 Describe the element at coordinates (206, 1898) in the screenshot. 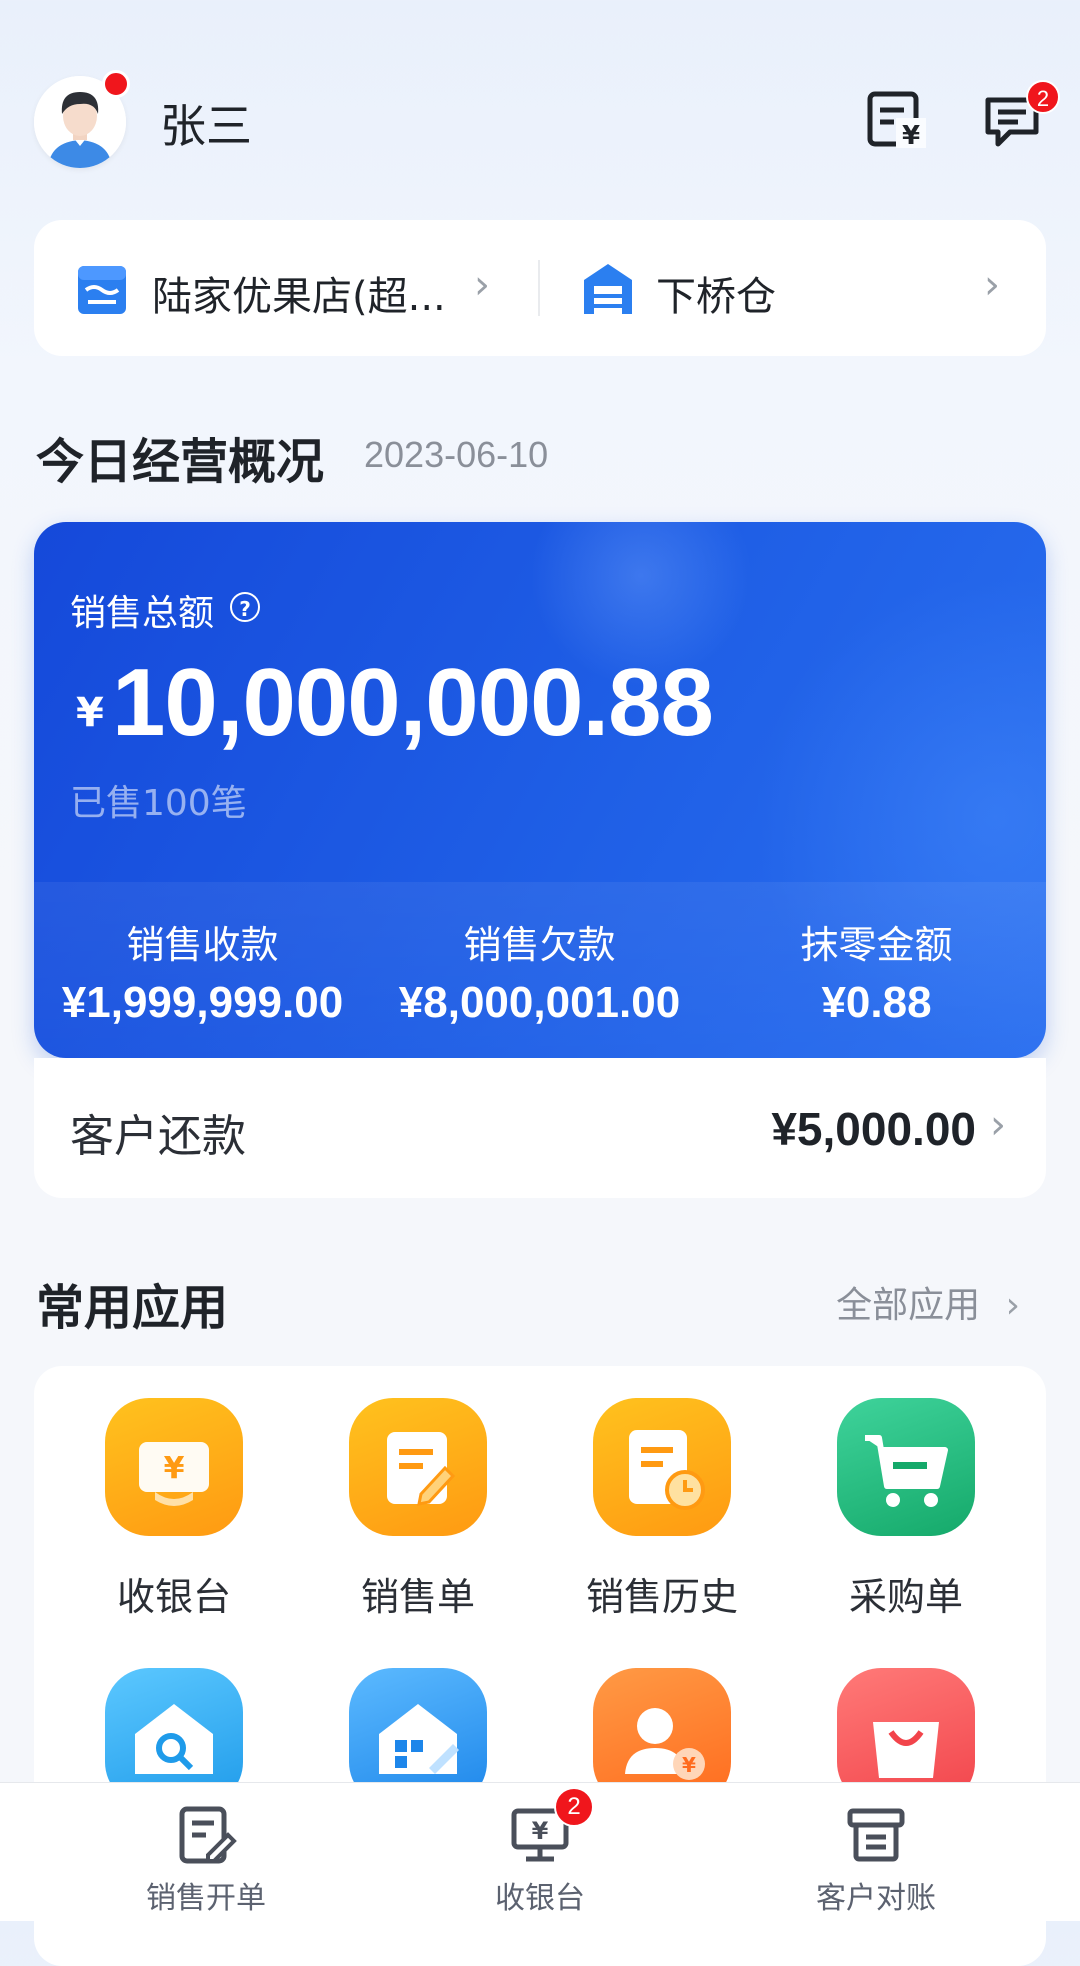

I see `tab-label: 销售开单` at that location.